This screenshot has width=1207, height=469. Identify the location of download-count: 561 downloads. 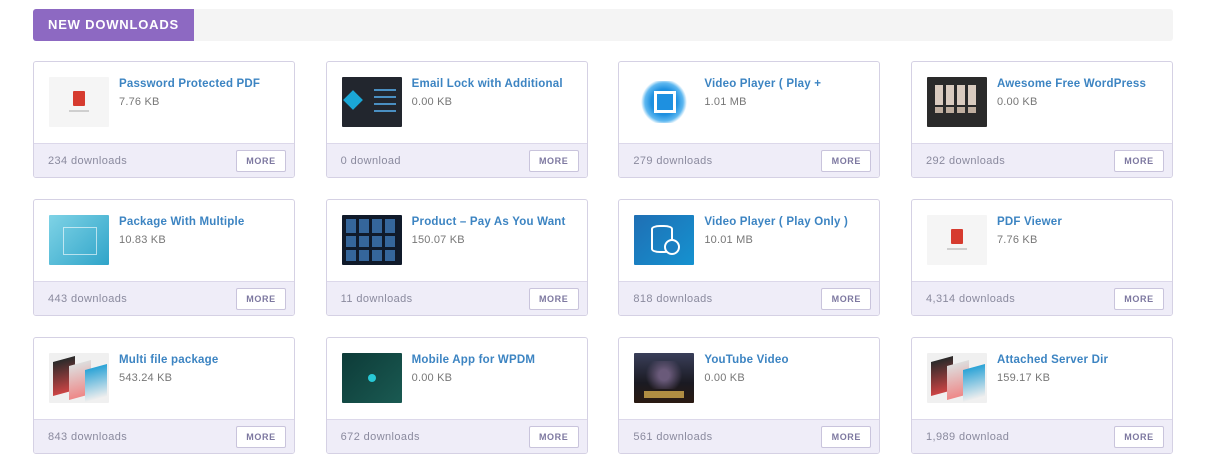
(673, 437).